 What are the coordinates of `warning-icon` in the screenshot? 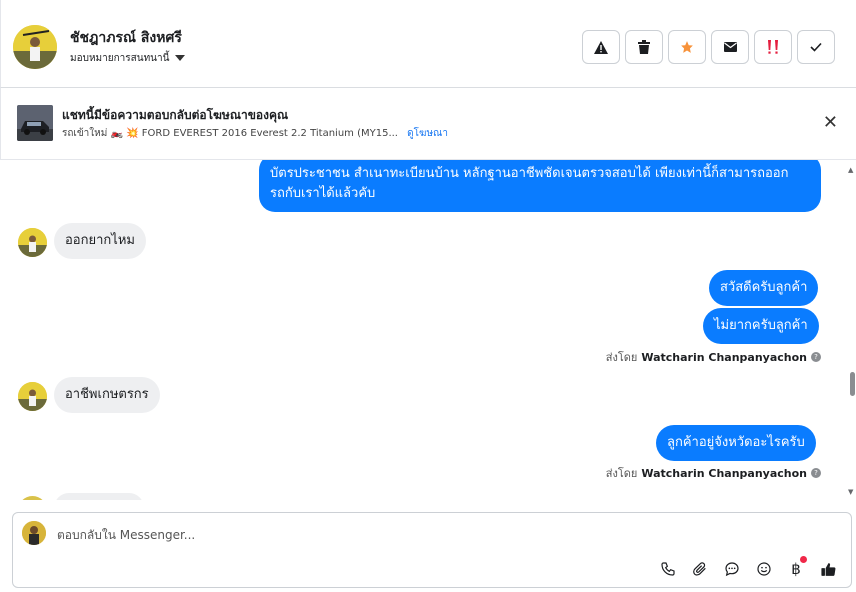 It's located at (601, 47).